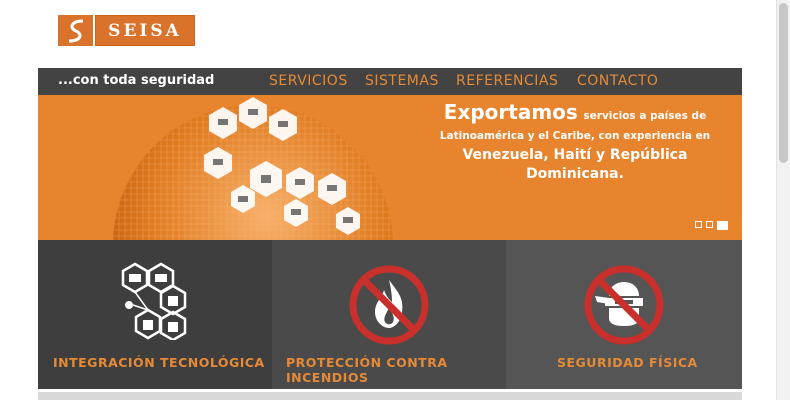 The height and width of the screenshot is (400, 790). I want to click on scrollbar-thumb, so click(783, 83).